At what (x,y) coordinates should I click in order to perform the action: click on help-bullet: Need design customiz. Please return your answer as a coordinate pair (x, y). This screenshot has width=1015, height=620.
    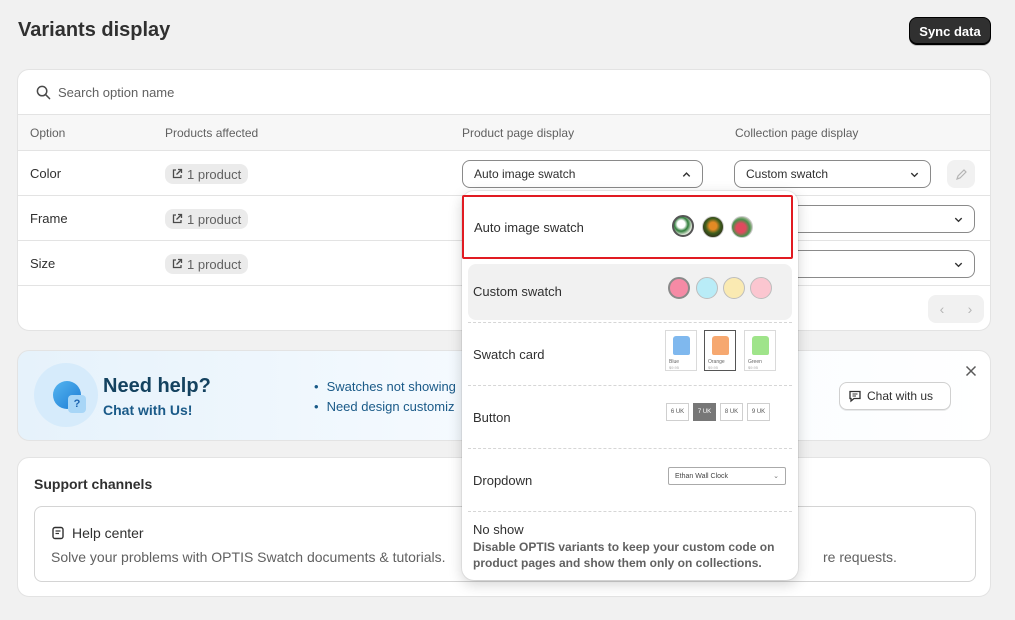
    Looking at the image, I should click on (385, 409).